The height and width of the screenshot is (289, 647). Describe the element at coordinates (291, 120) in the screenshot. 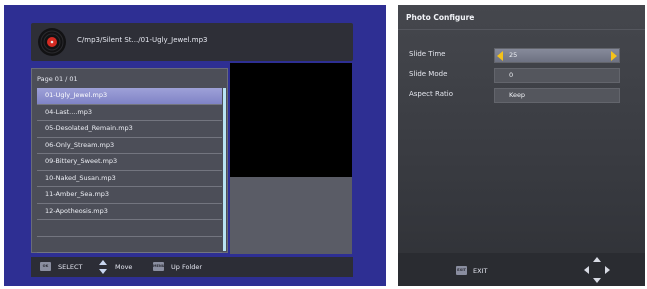

I see `preview-window` at that location.